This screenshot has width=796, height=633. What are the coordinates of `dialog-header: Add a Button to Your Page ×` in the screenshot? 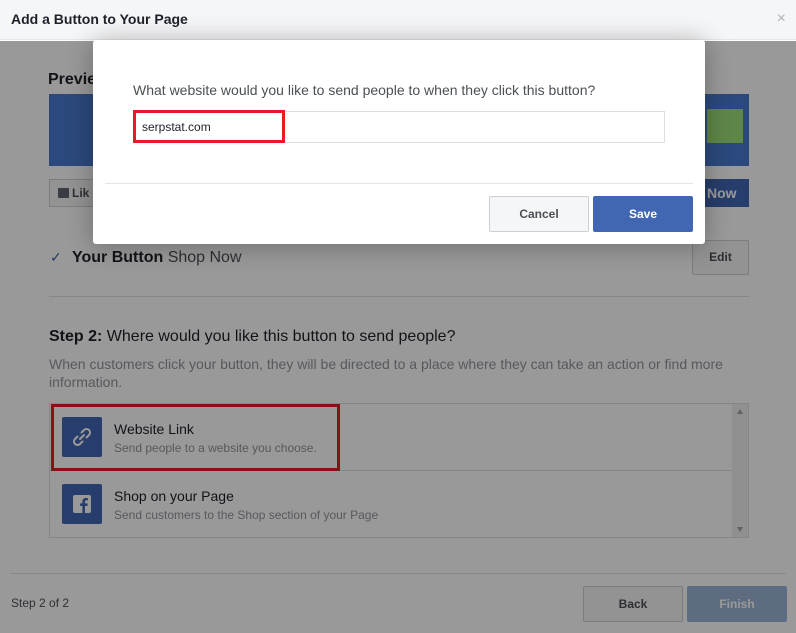 It's located at (398, 20).